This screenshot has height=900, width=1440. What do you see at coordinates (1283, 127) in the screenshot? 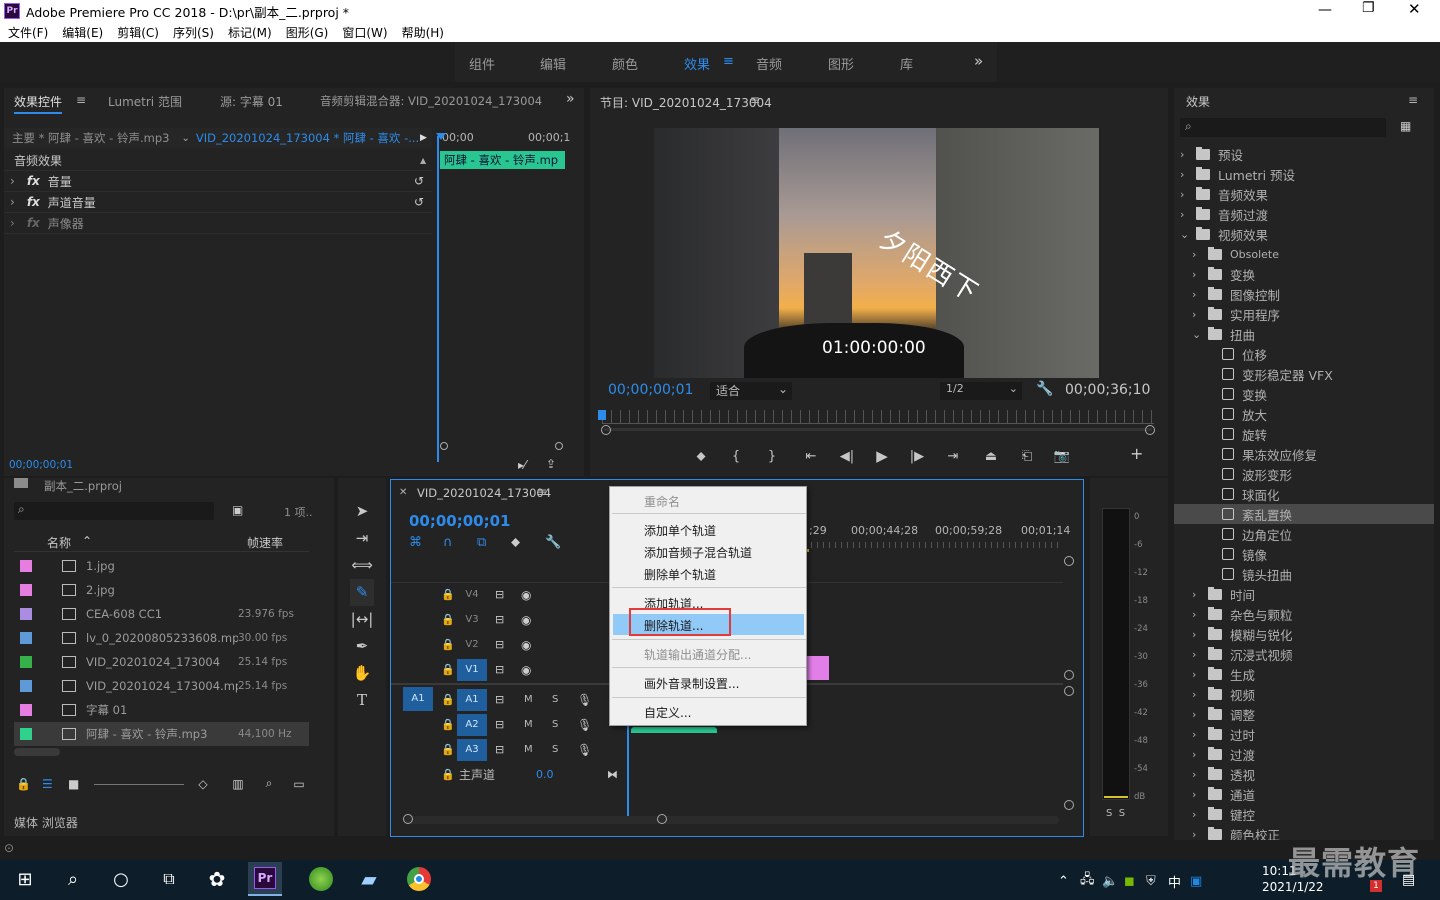
I see `effects-search-input: ⌕` at bounding box center [1283, 127].